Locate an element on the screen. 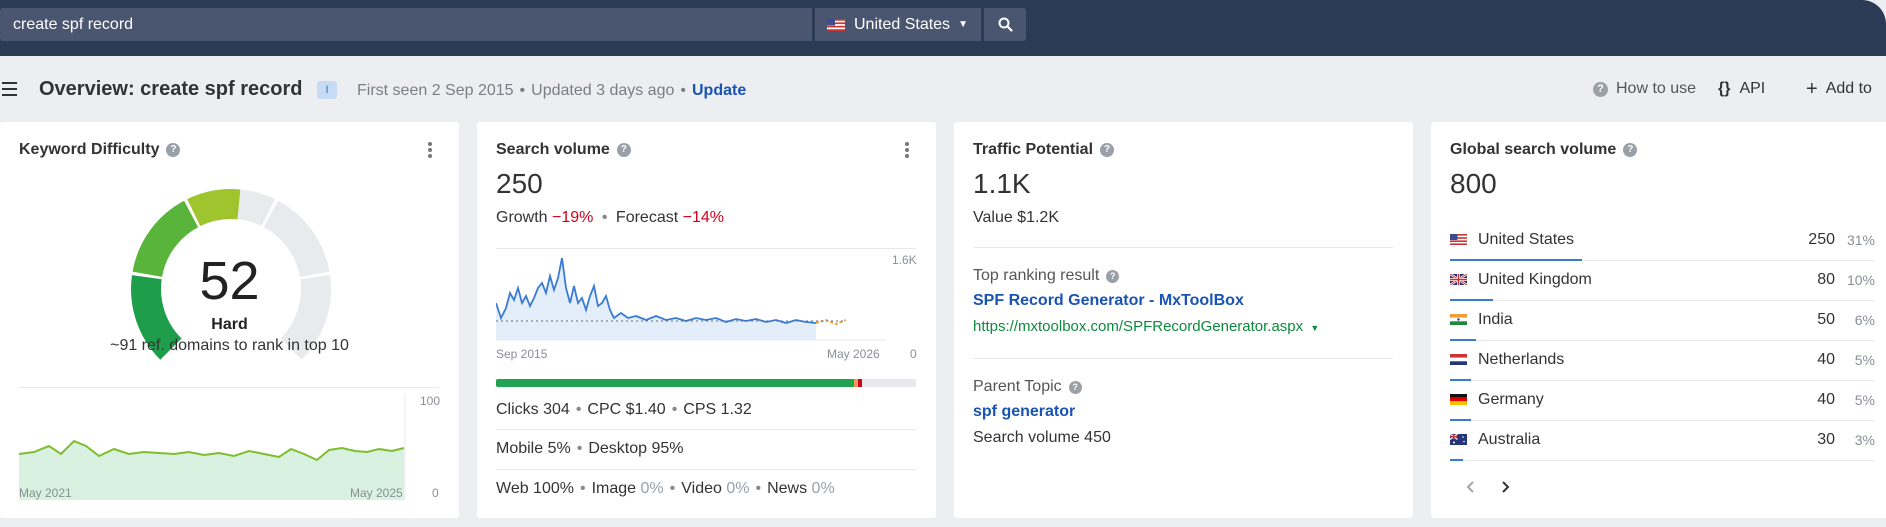 The width and height of the screenshot is (1886, 527). difficulty-label: Hard is located at coordinates (229, 324).